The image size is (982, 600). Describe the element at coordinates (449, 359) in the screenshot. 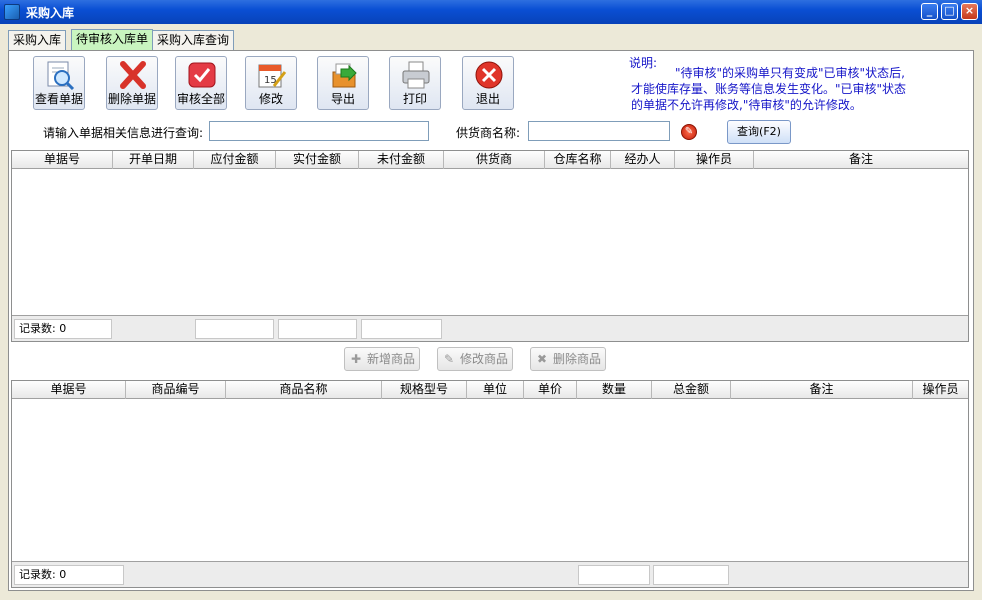

I see `edit-product-icon: ✎` at that location.